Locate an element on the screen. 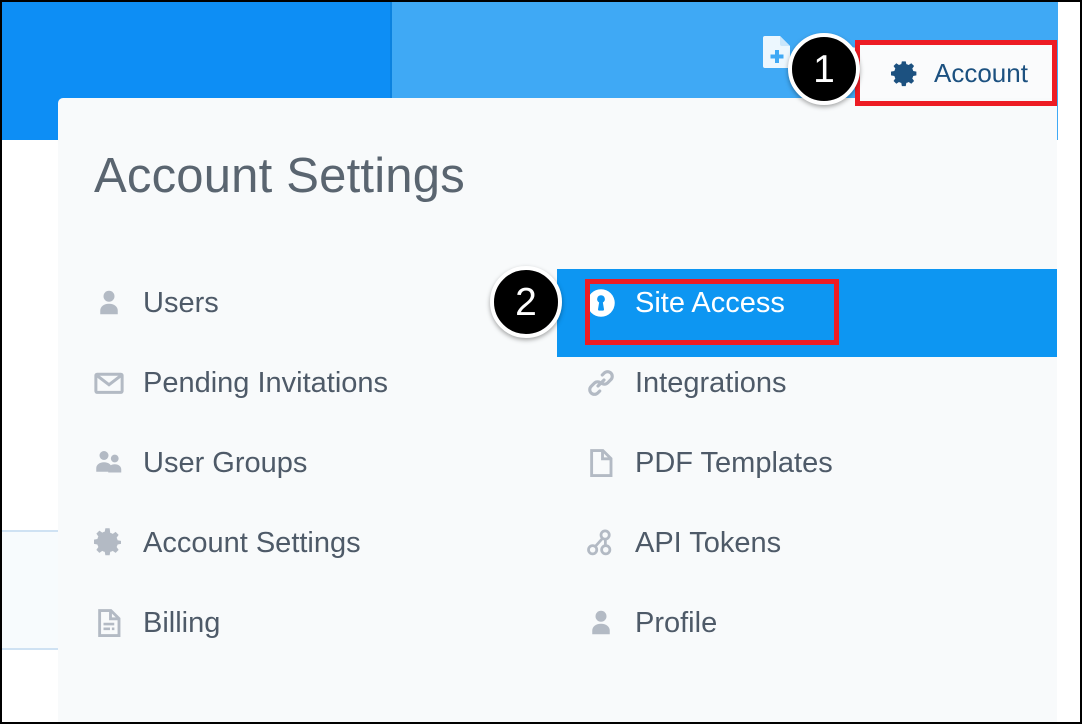 The height and width of the screenshot is (724, 1082). menu-item-label: API Tokens is located at coordinates (708, 542).